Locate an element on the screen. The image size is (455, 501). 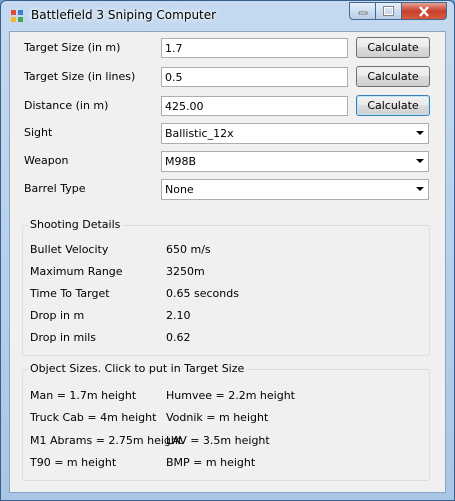
close-icon is located at coordinates (424, 11).